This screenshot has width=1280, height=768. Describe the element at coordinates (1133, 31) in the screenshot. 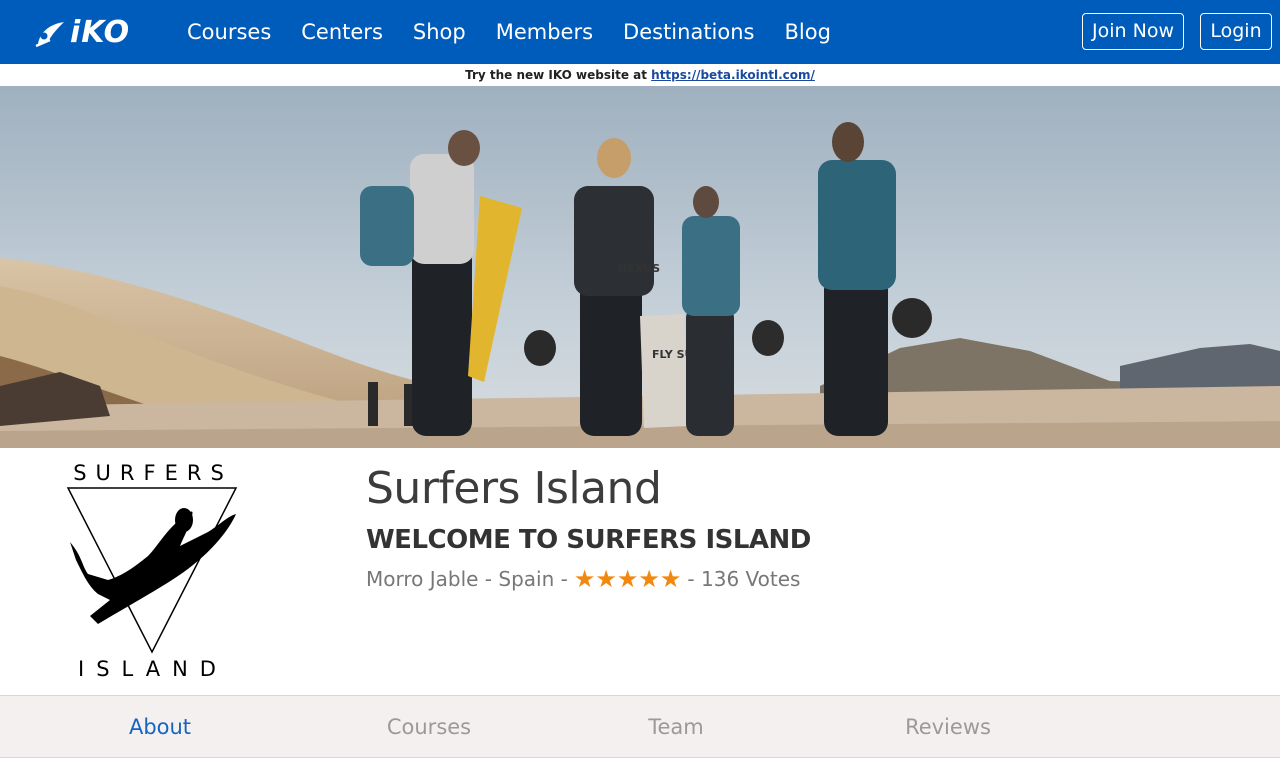

I see `join-now-button: Join Now` at that location.